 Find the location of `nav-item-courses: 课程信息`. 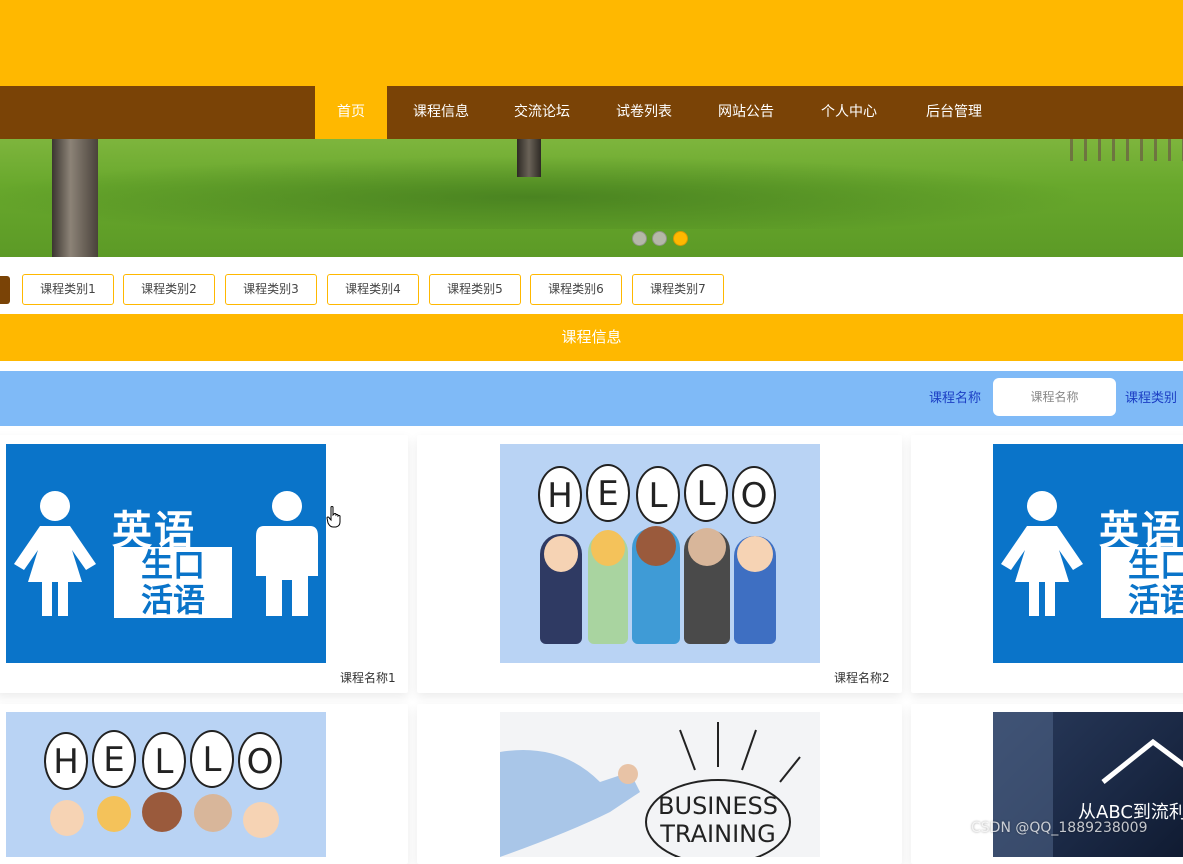

nav-item-courses: 课程信息 is located at coordinates (441, 112).